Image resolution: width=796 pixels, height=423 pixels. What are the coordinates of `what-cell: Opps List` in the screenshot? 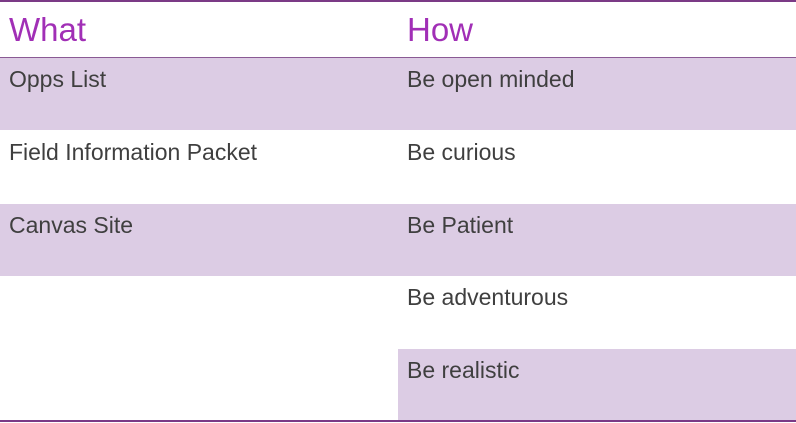 It's located at (199, 94).